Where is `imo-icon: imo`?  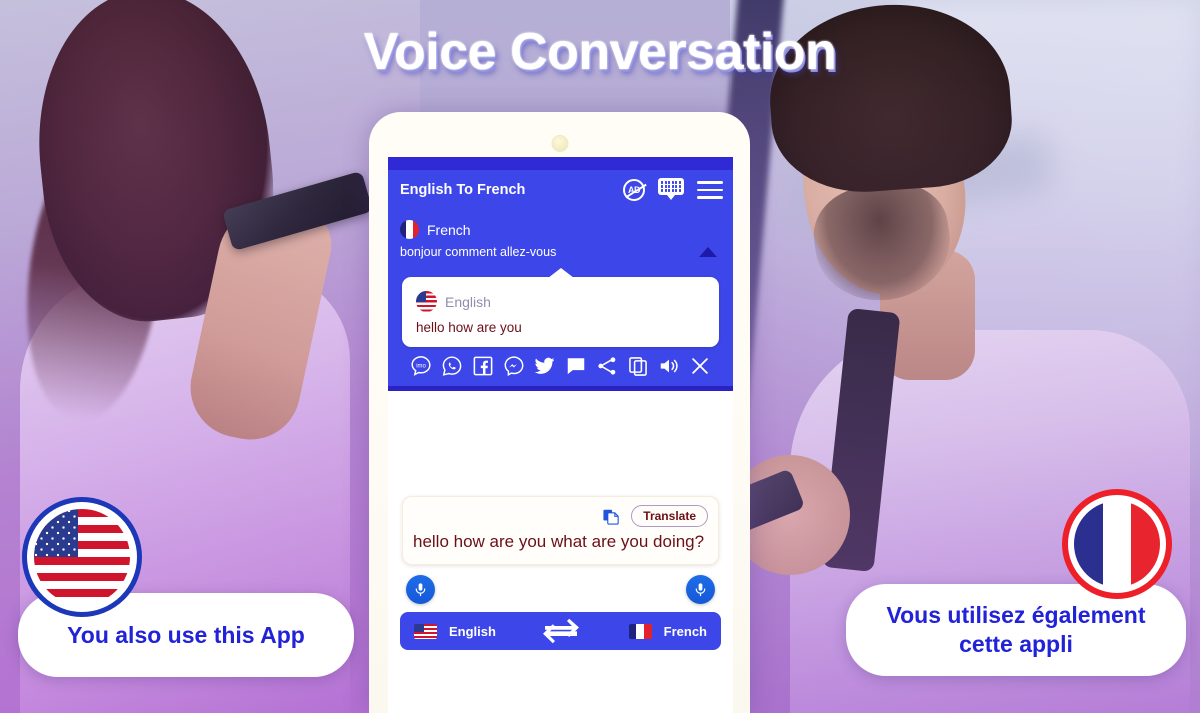 imo-icon: imo is located at coordinates (421, 366).